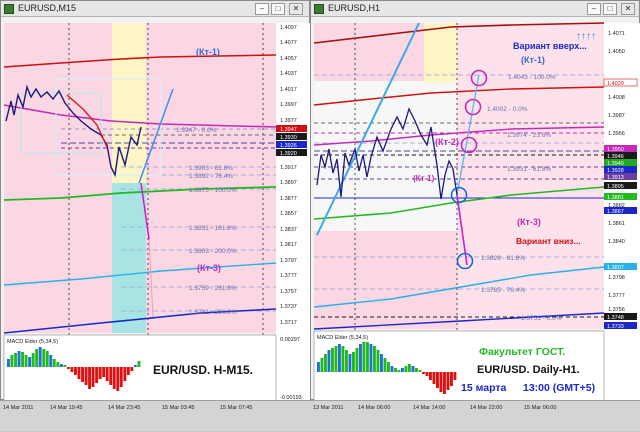 The height and width of the screenshot is (432, 640). What do you see at coordinates (483, 388) in the screenshot?
I see `label-date: 15 марта` at bounding box center [483, 388].